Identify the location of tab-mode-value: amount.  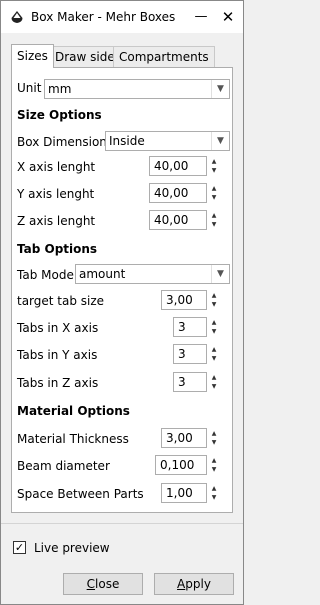
(102, 274).